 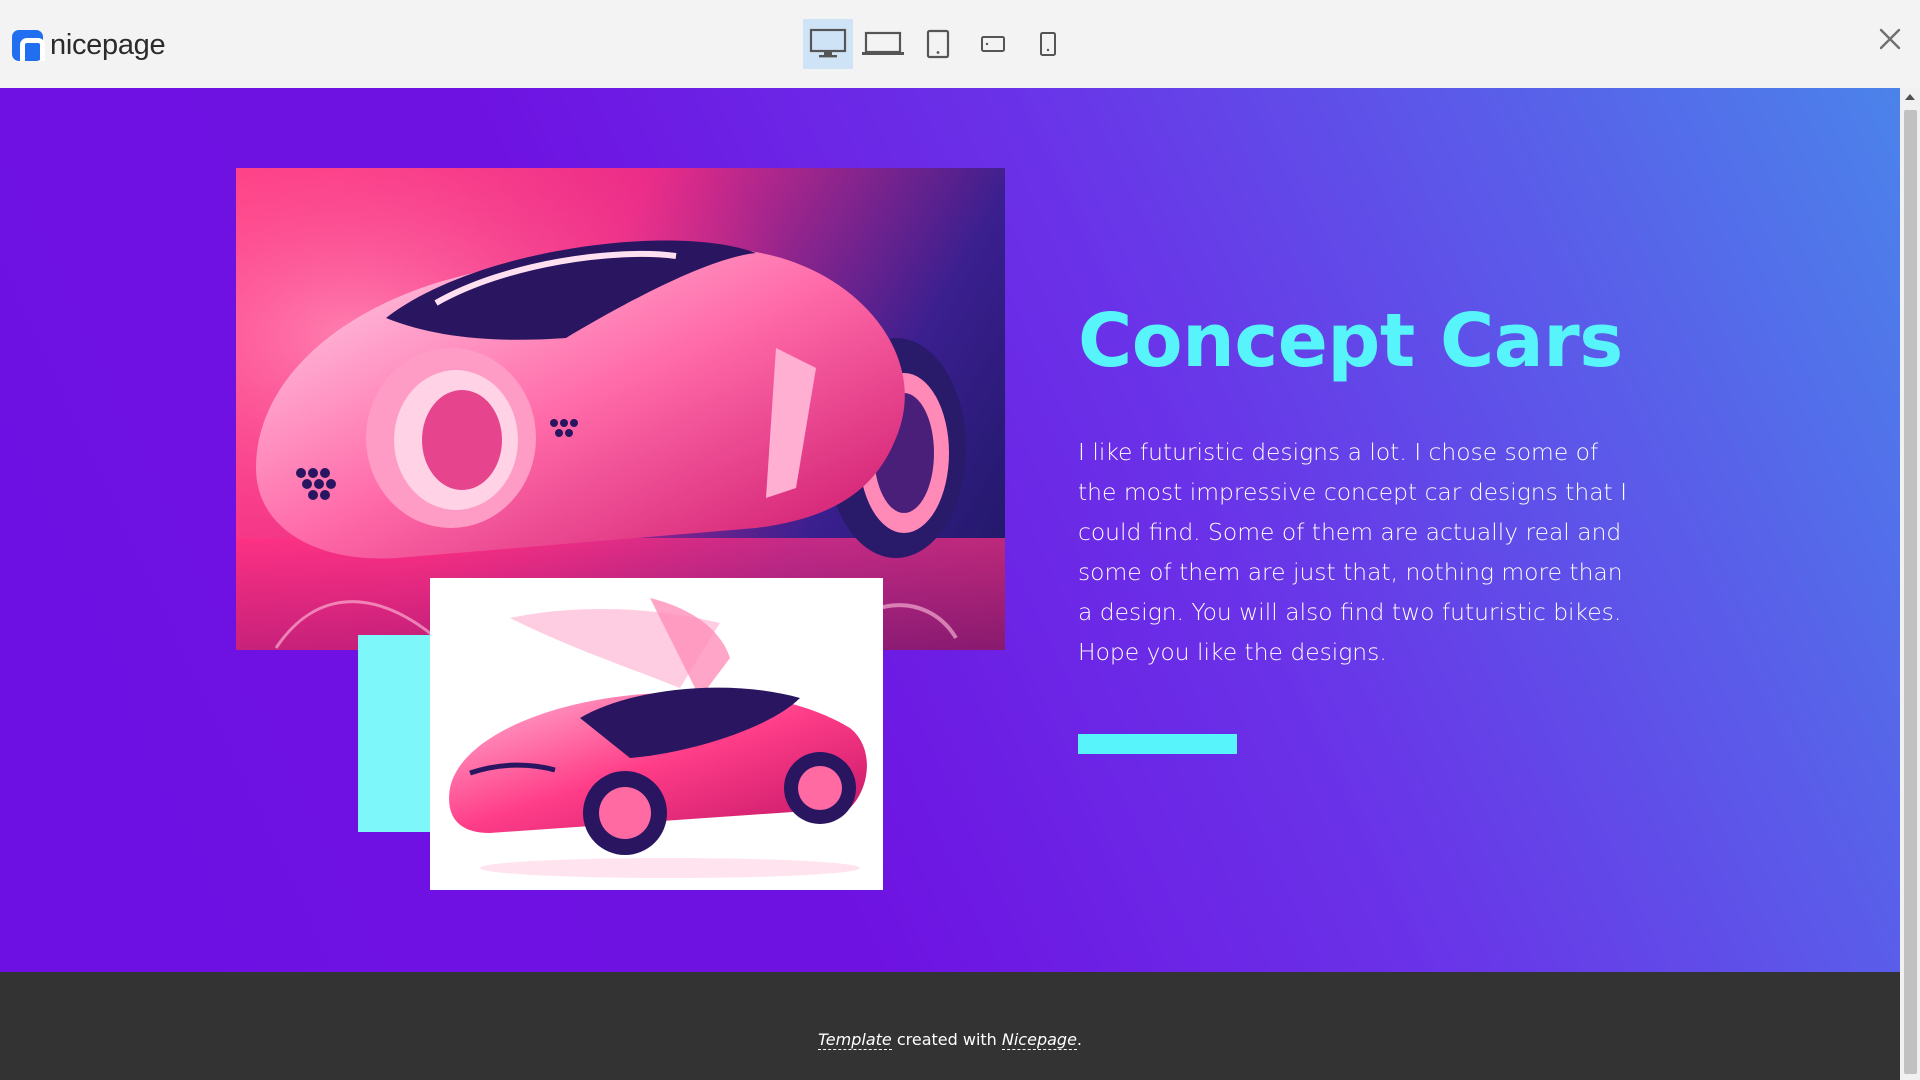 I want to click on device-laptop-button, so click(x=883, y=44).